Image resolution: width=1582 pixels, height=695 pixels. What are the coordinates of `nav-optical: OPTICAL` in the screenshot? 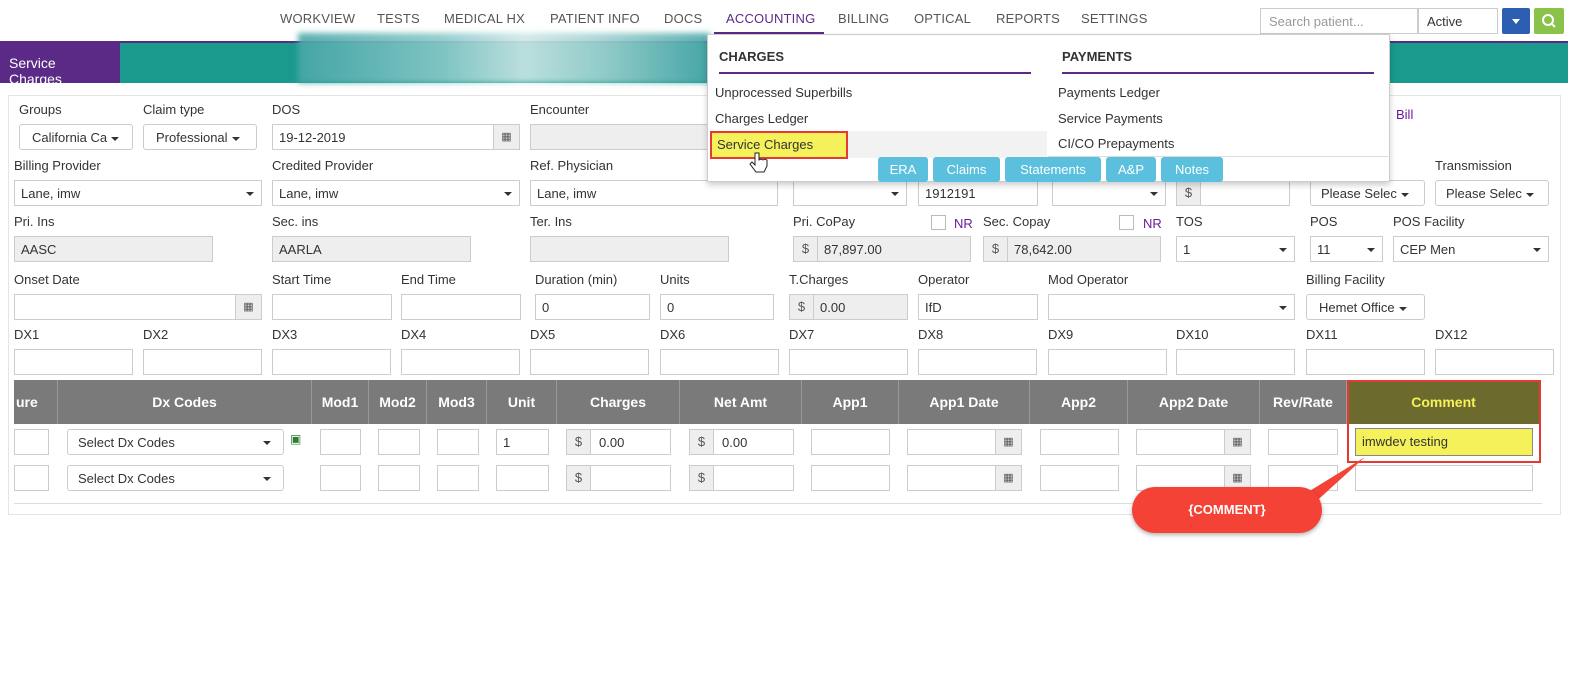 It's located at (942, 18).